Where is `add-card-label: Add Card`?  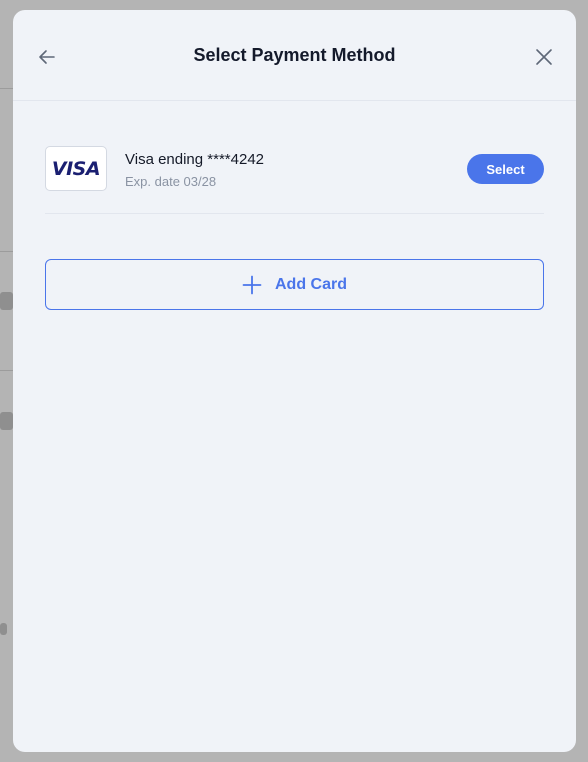
add-card-label: Add Card is located at coordinates (311, 284).